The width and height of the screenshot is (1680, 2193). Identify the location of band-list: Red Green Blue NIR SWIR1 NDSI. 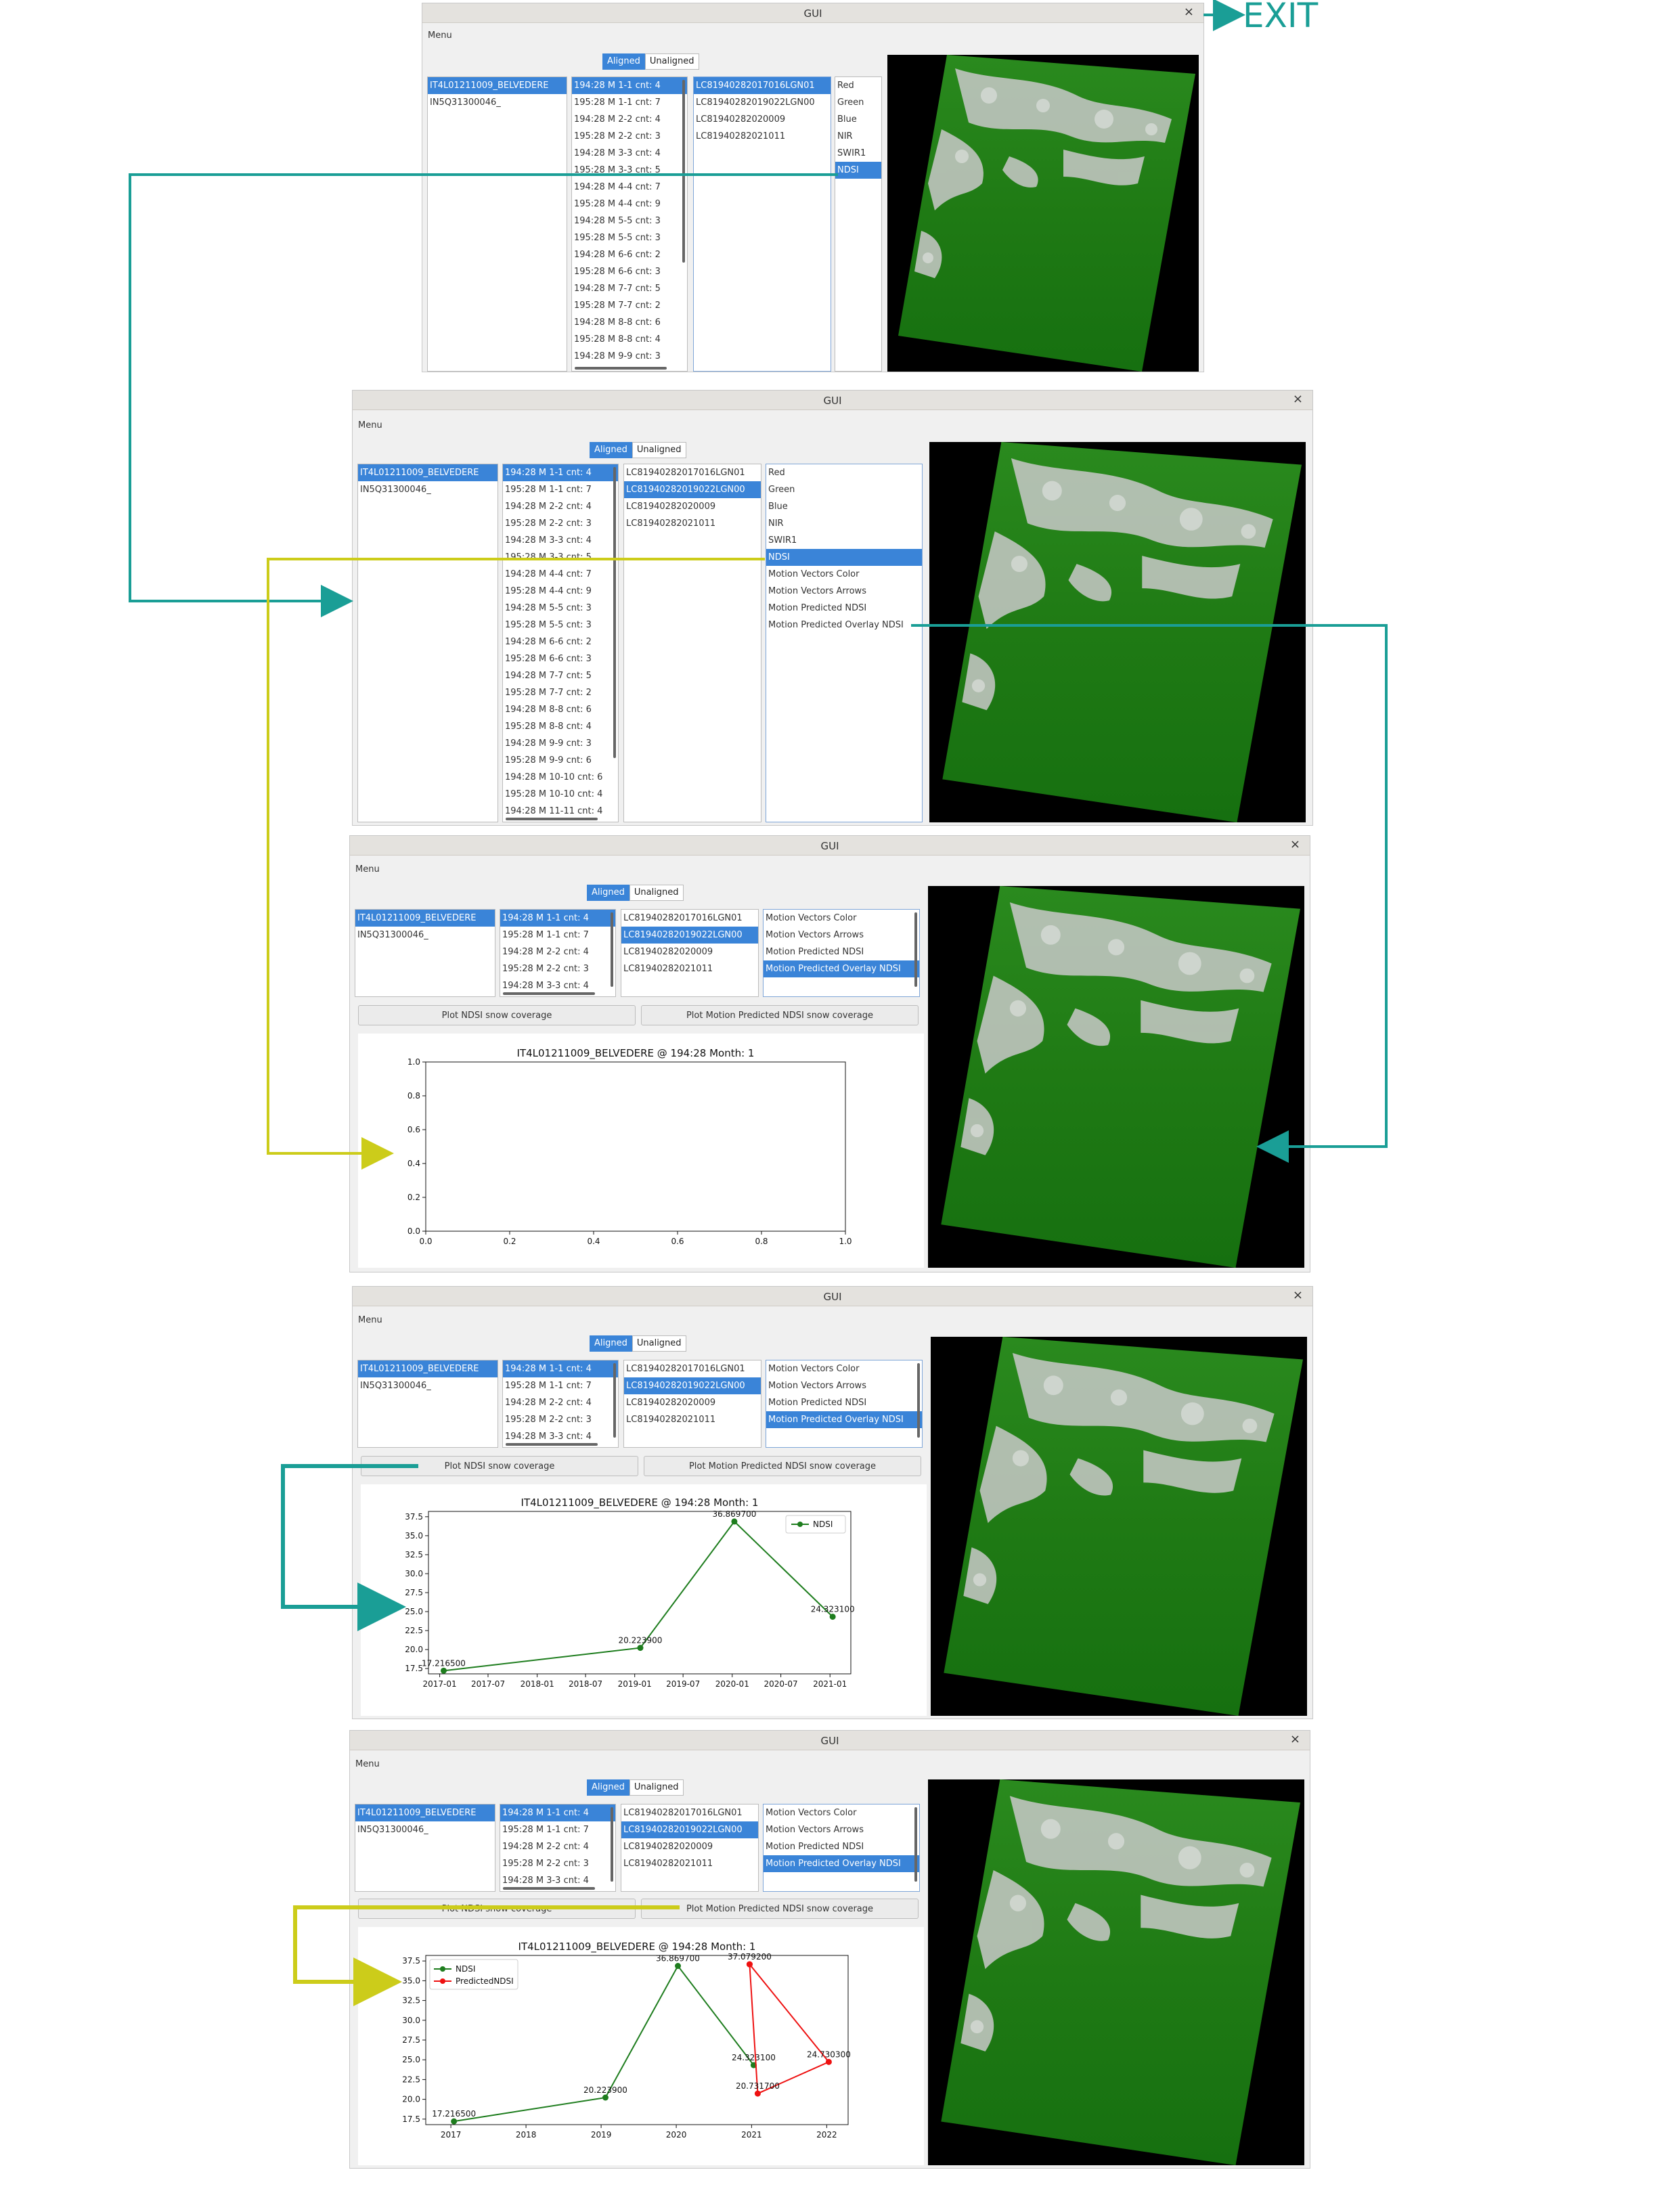
(859, 224).